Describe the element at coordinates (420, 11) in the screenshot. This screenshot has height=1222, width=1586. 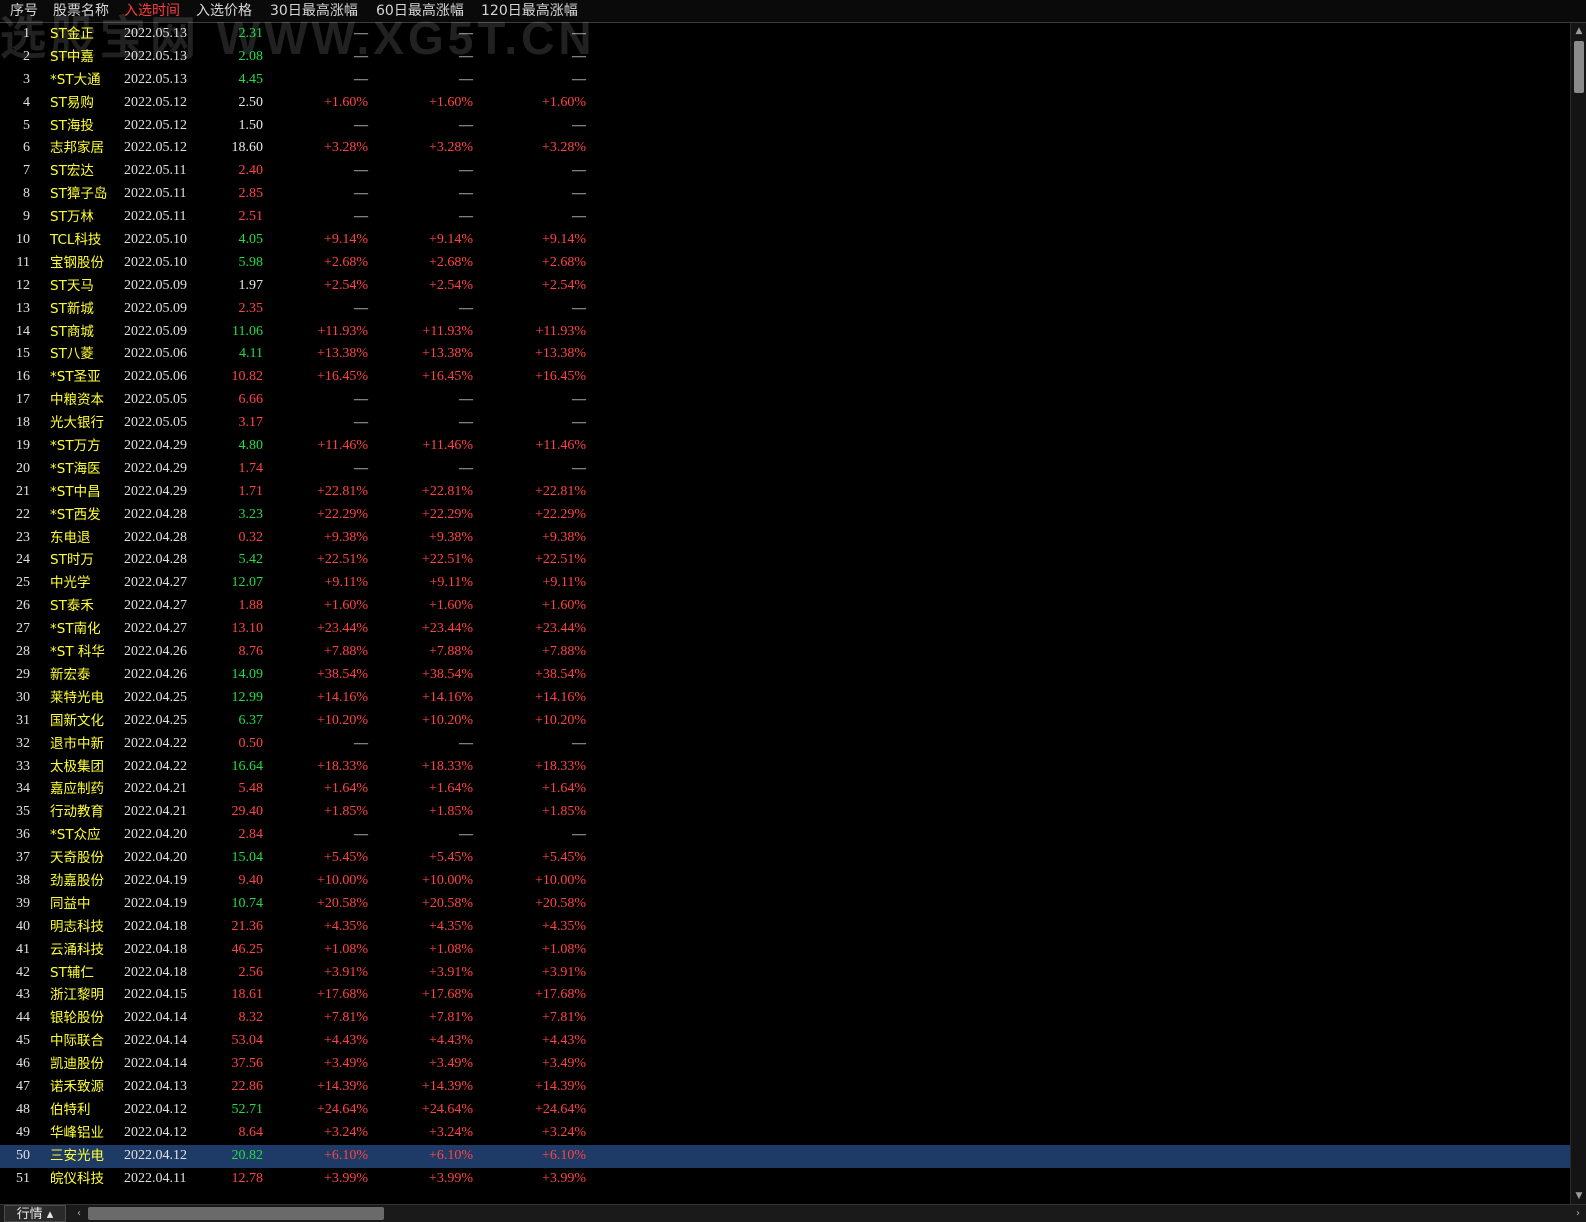
I see `header-60d-max-gain: 60日最高涨幅` at that location.